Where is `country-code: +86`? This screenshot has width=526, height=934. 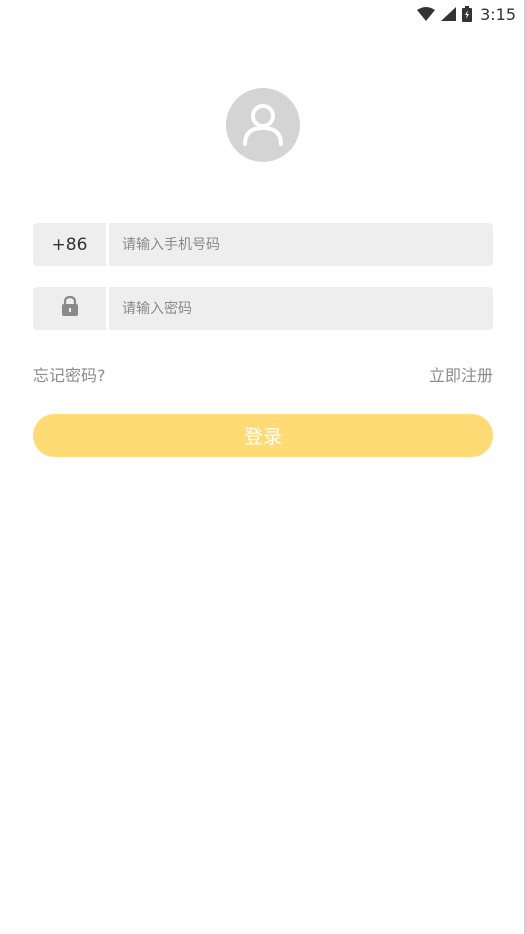
country-code: +86 is located at coordinates (69, 244).